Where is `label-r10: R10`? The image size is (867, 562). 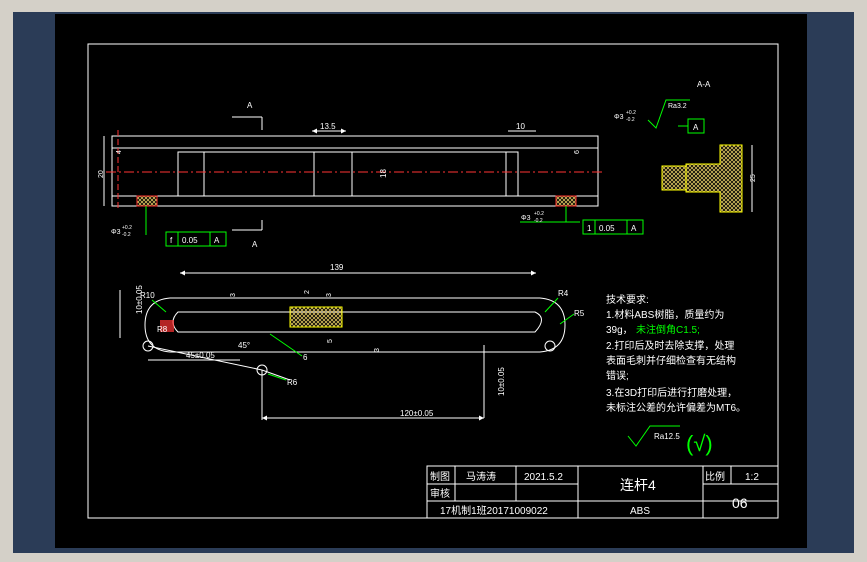 label-r10: R10 is located at coordinates (147, 295).